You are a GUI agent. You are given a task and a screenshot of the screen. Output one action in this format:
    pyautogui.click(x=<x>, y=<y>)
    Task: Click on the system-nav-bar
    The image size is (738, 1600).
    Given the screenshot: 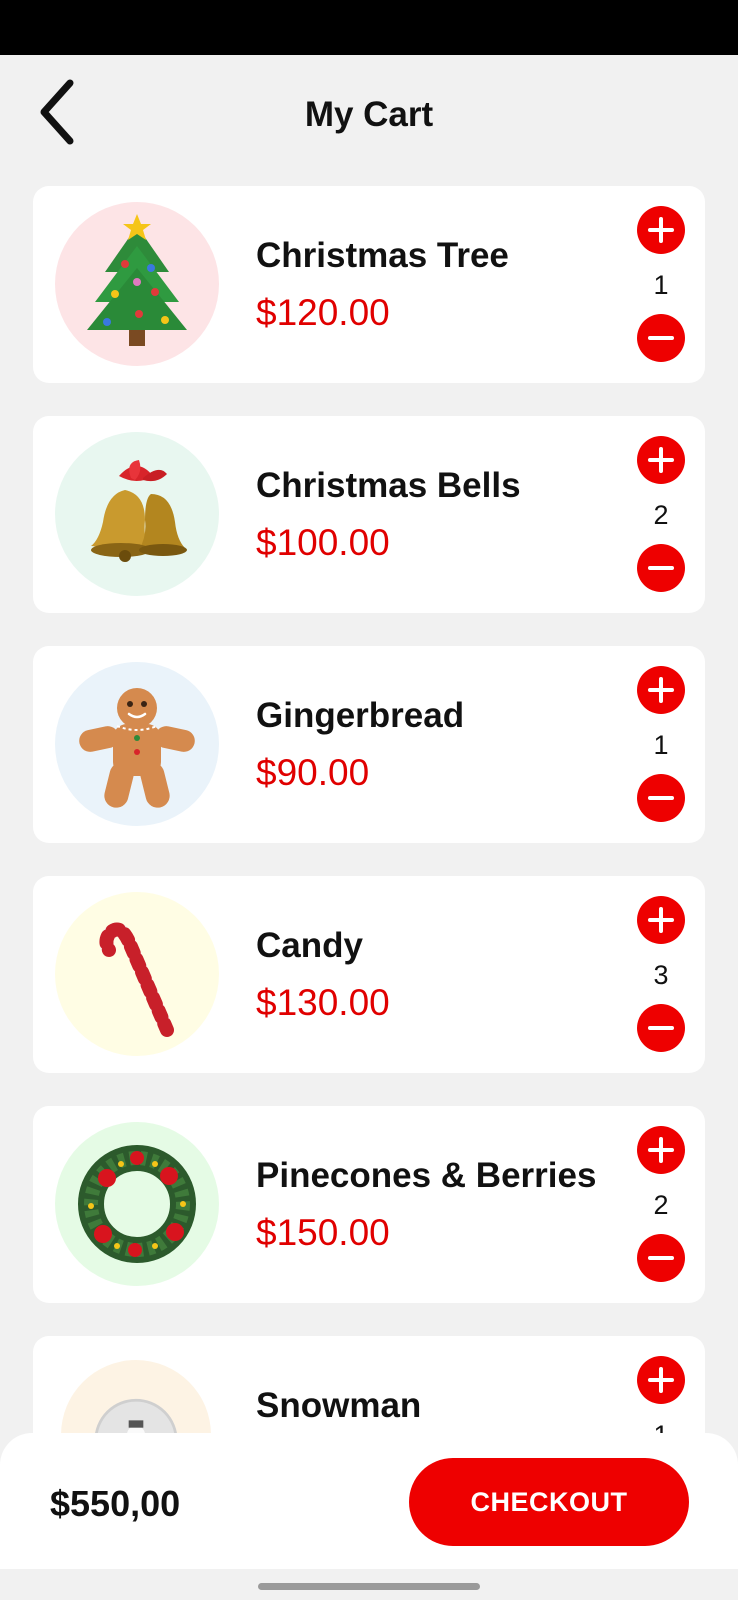 What is the action you would take?
    pyautogui.click(x=369, y=1584)
    